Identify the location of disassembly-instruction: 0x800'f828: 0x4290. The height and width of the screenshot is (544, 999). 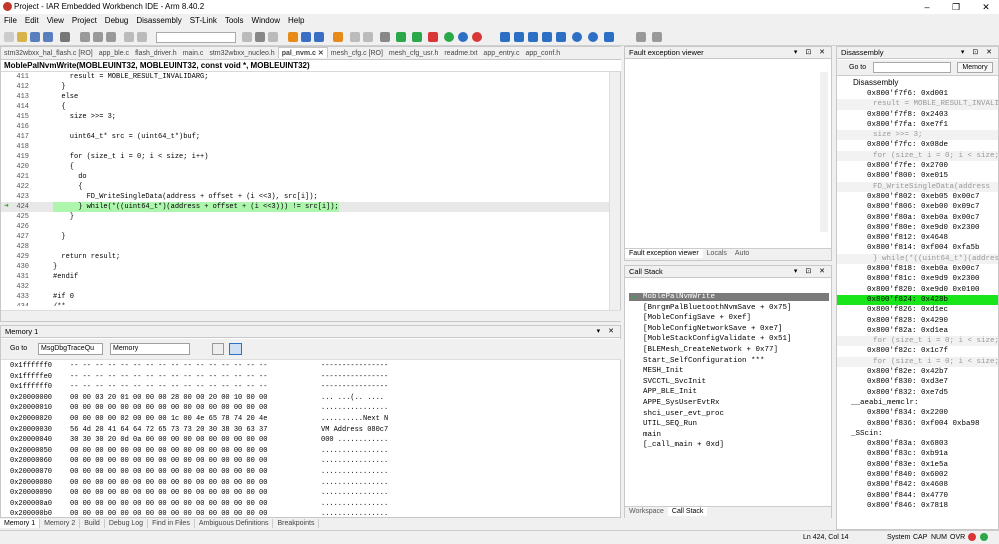
(917, 321).